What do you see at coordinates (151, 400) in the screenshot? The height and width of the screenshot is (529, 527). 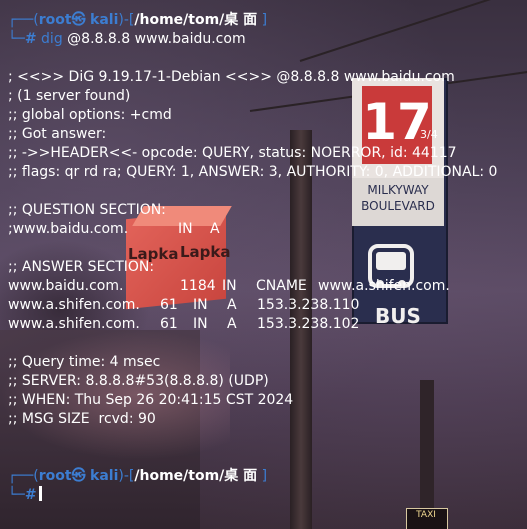 I see `output-when: ;; WHEN: Thu Sep 26 20:41:15 CST 2024` at bounding box center [151, 400].